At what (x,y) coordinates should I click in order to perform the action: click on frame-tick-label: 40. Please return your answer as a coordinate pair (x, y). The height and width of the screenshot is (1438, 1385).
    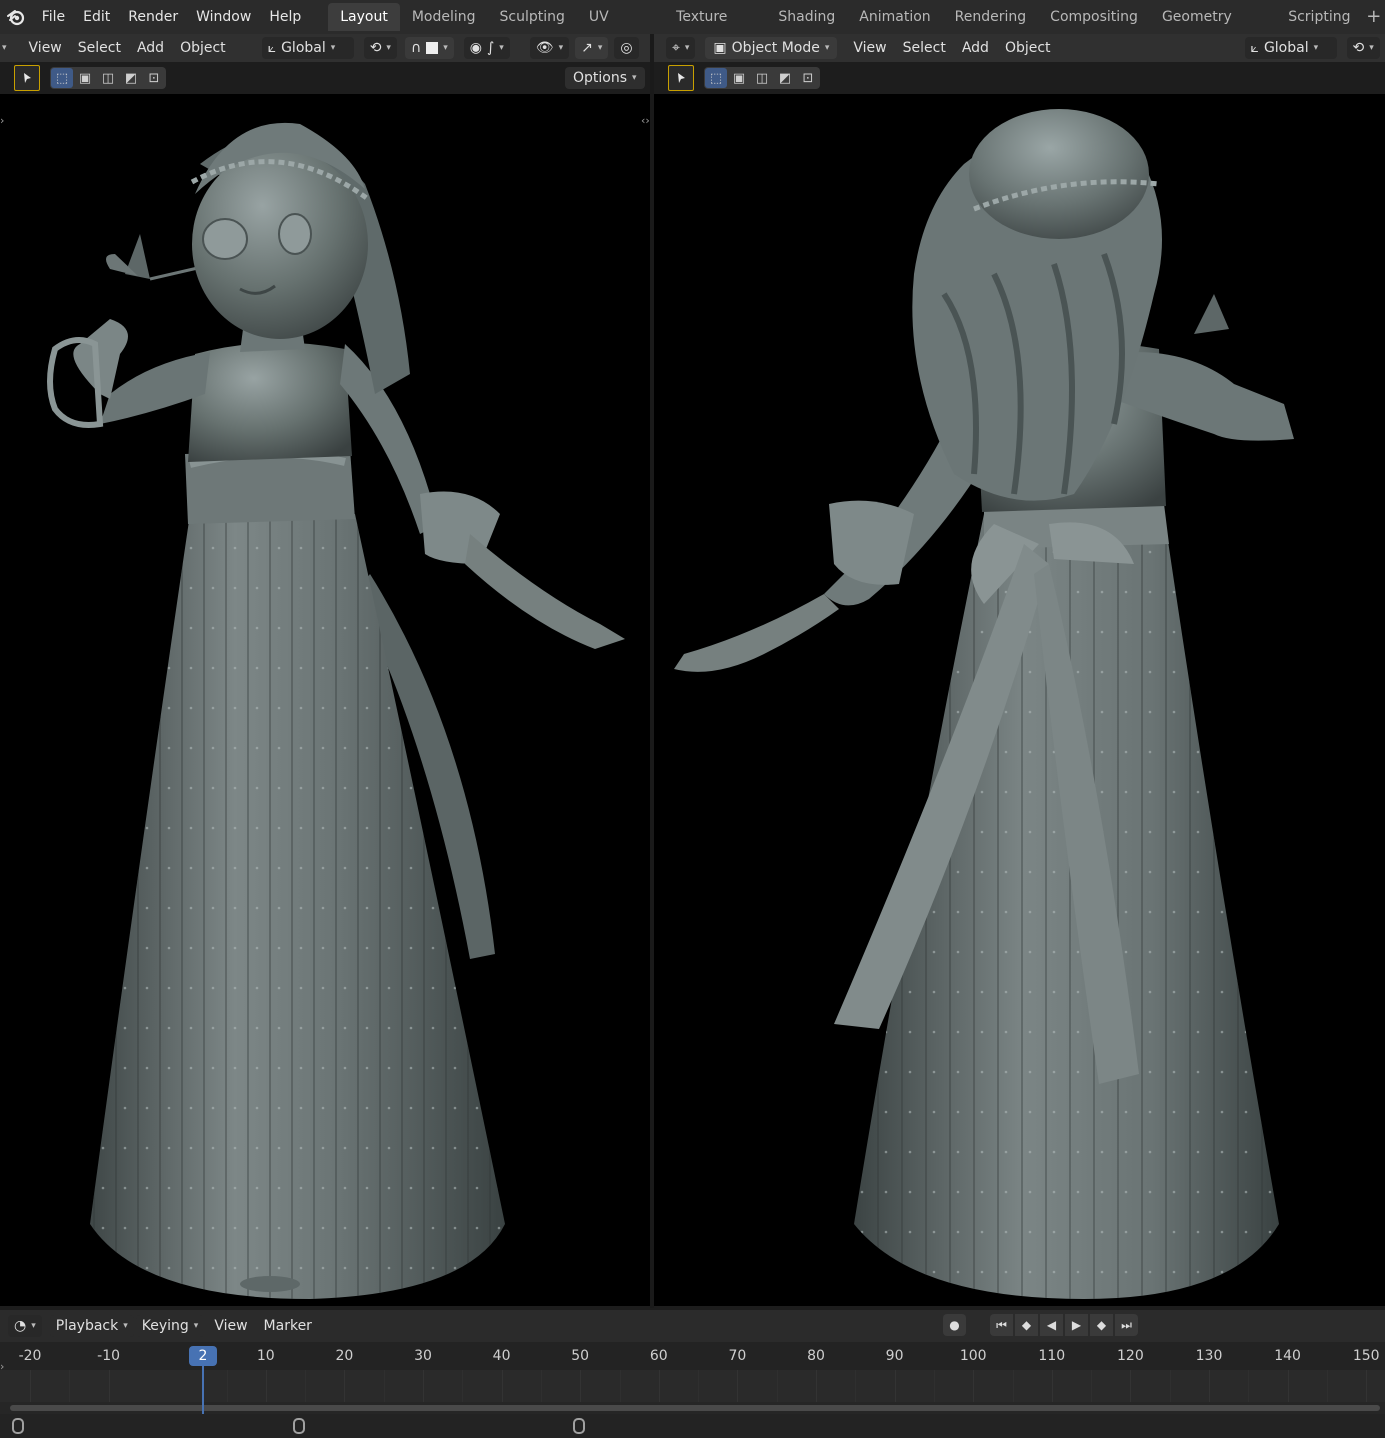
    Looking at the image, I should click on (501, 1356).